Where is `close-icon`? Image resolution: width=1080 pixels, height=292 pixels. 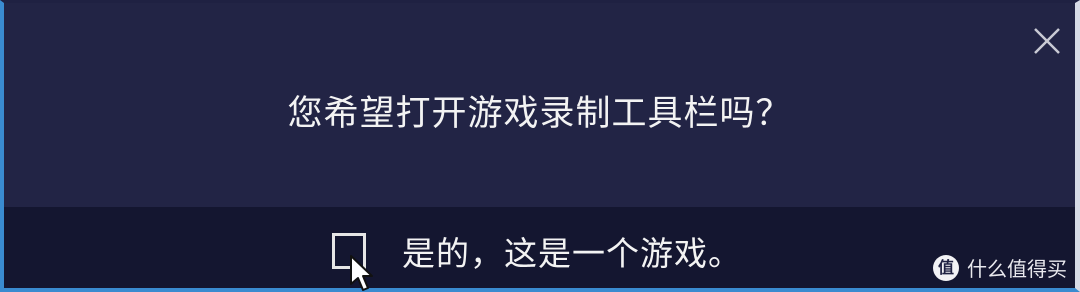
close-icon is located at coordinates (1047, 41).